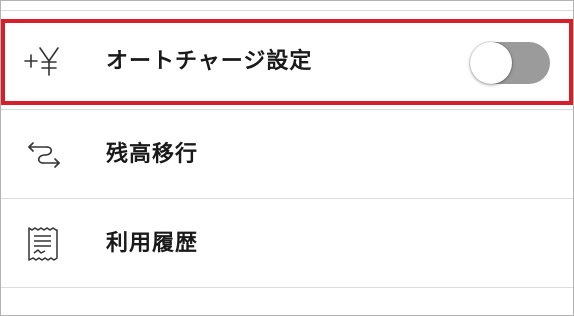 The height and width of the screenshot is (316, 574). I want to click on usage-history-label: 利用履歴, so click(152, 243).